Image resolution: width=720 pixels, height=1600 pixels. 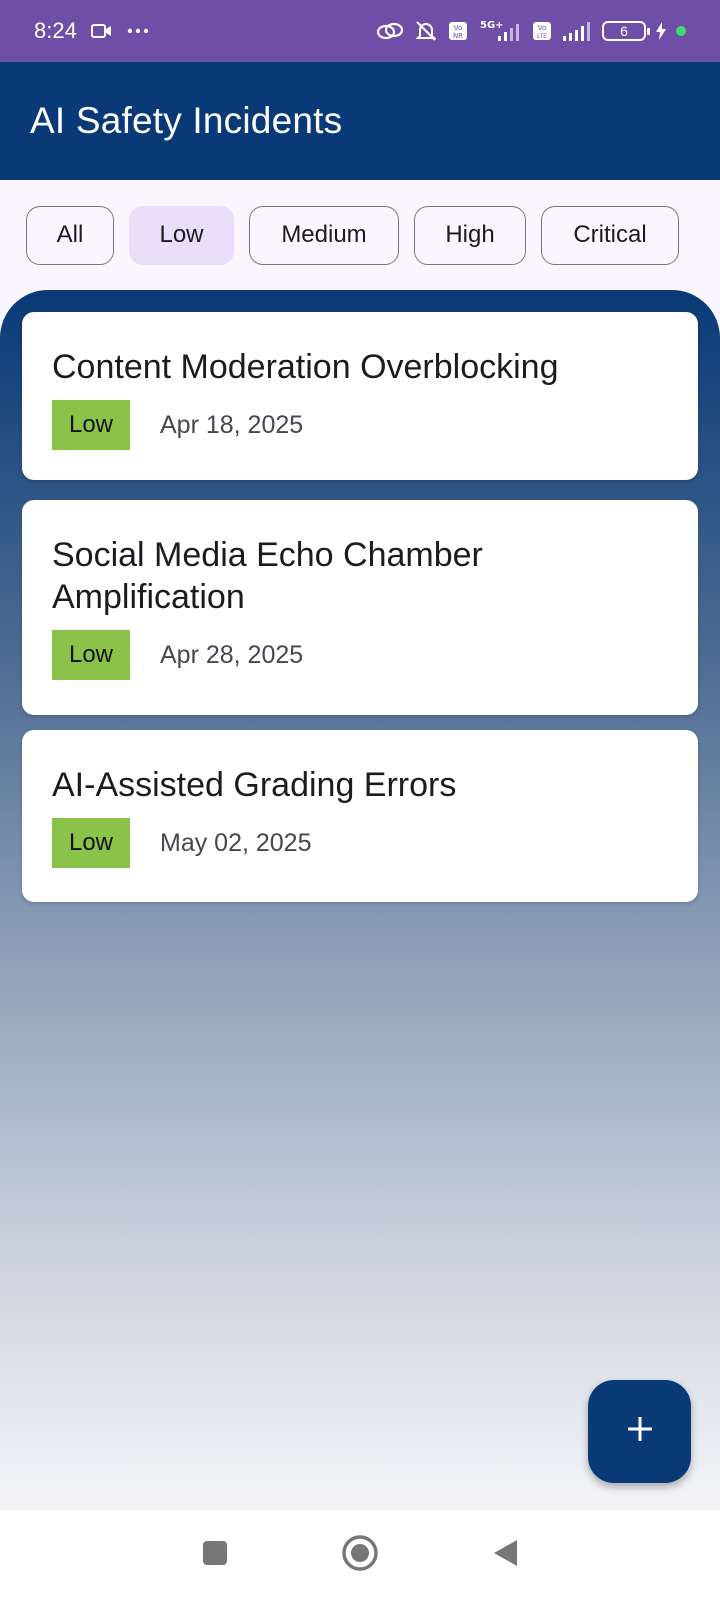 What do you see at coordinates (138, 31) in the screenshot?
I see `more-dots-icon` at bounding box center [138, 31].